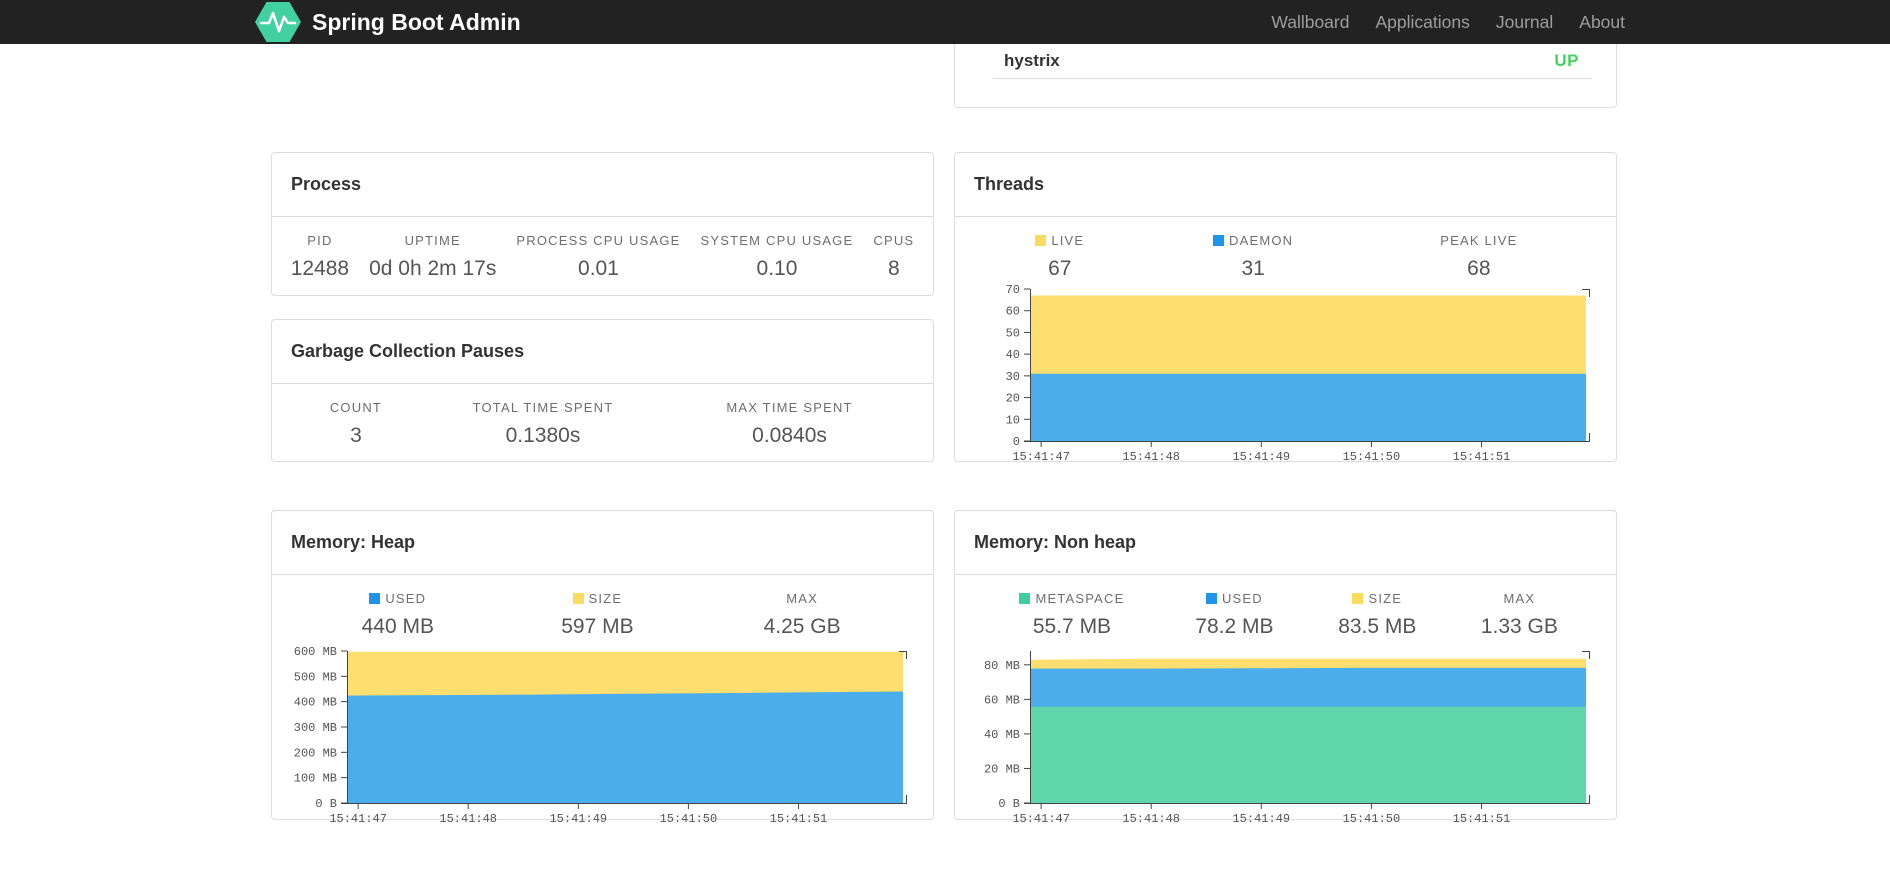 The image size is (1890, 892). I want to click on stat-value: 4.25 GB, so click(802, 626).